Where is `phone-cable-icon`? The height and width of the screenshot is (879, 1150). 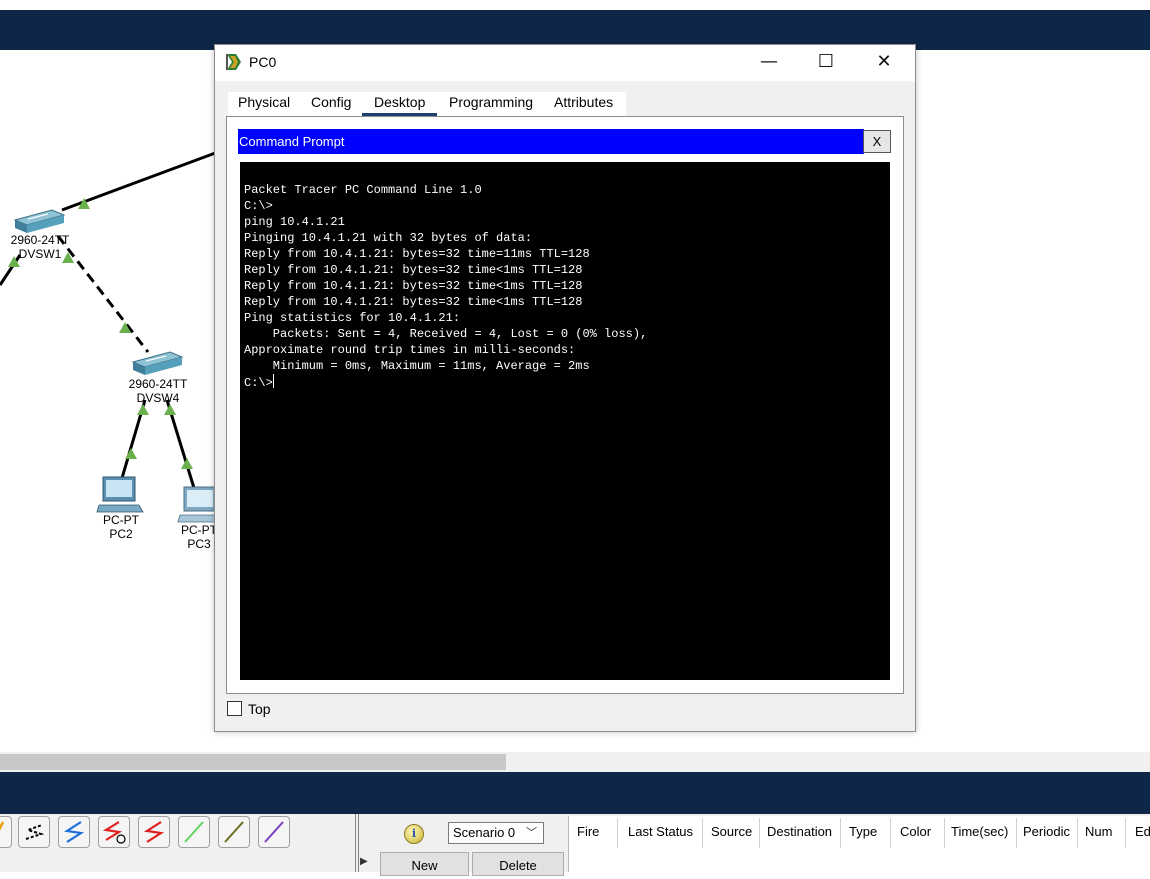
phone-cable-icon is located at coordinates (234, 832).